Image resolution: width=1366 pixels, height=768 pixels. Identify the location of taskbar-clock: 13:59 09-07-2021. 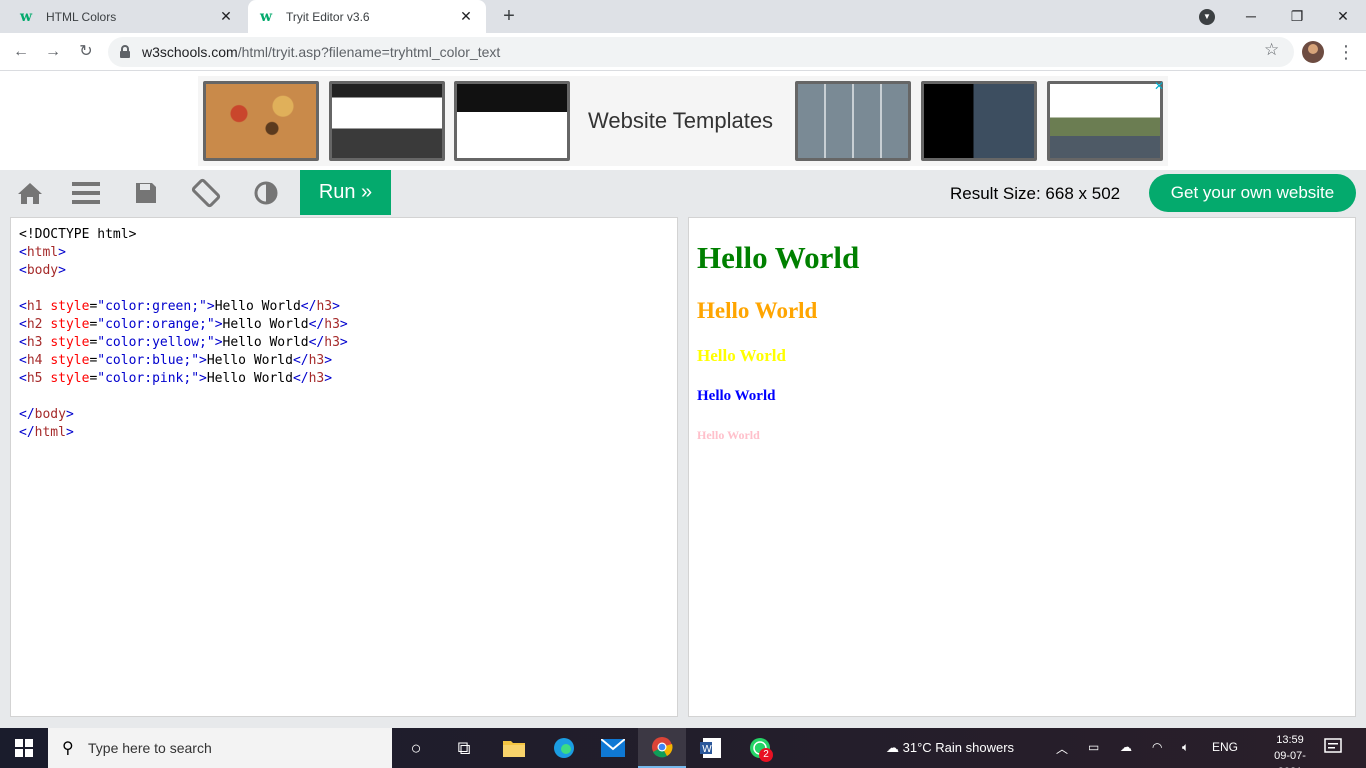
(1290, 750).